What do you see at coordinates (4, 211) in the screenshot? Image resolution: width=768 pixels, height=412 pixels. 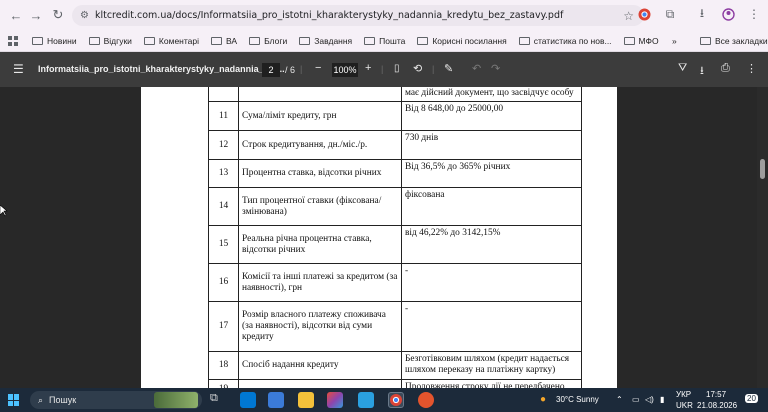 I see `mouse-cursor-icon` at bounding box center [4, 211].